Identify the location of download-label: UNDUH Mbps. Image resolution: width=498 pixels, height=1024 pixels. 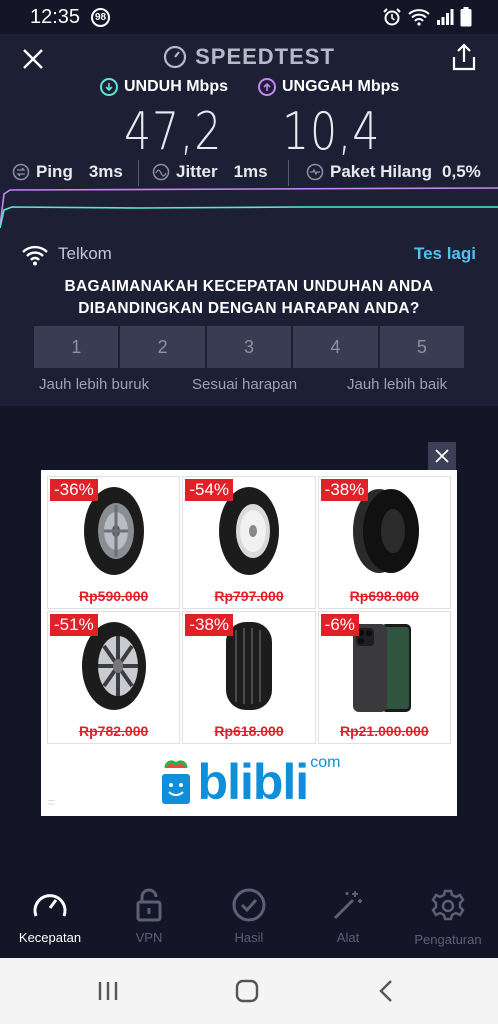
(164, 87).